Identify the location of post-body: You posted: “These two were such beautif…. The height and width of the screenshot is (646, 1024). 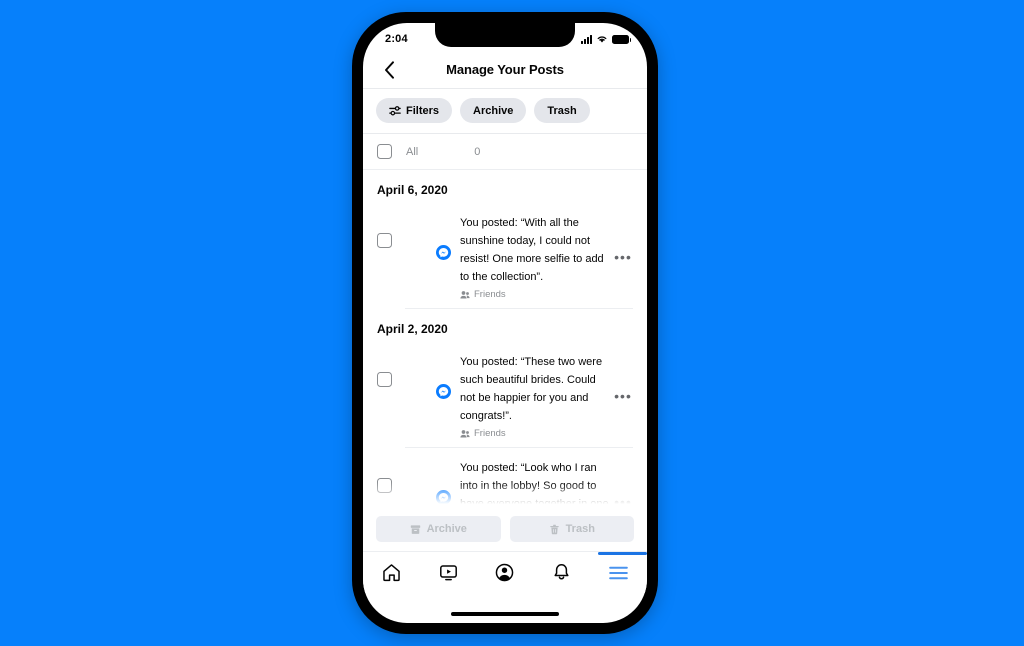
(536, 392).